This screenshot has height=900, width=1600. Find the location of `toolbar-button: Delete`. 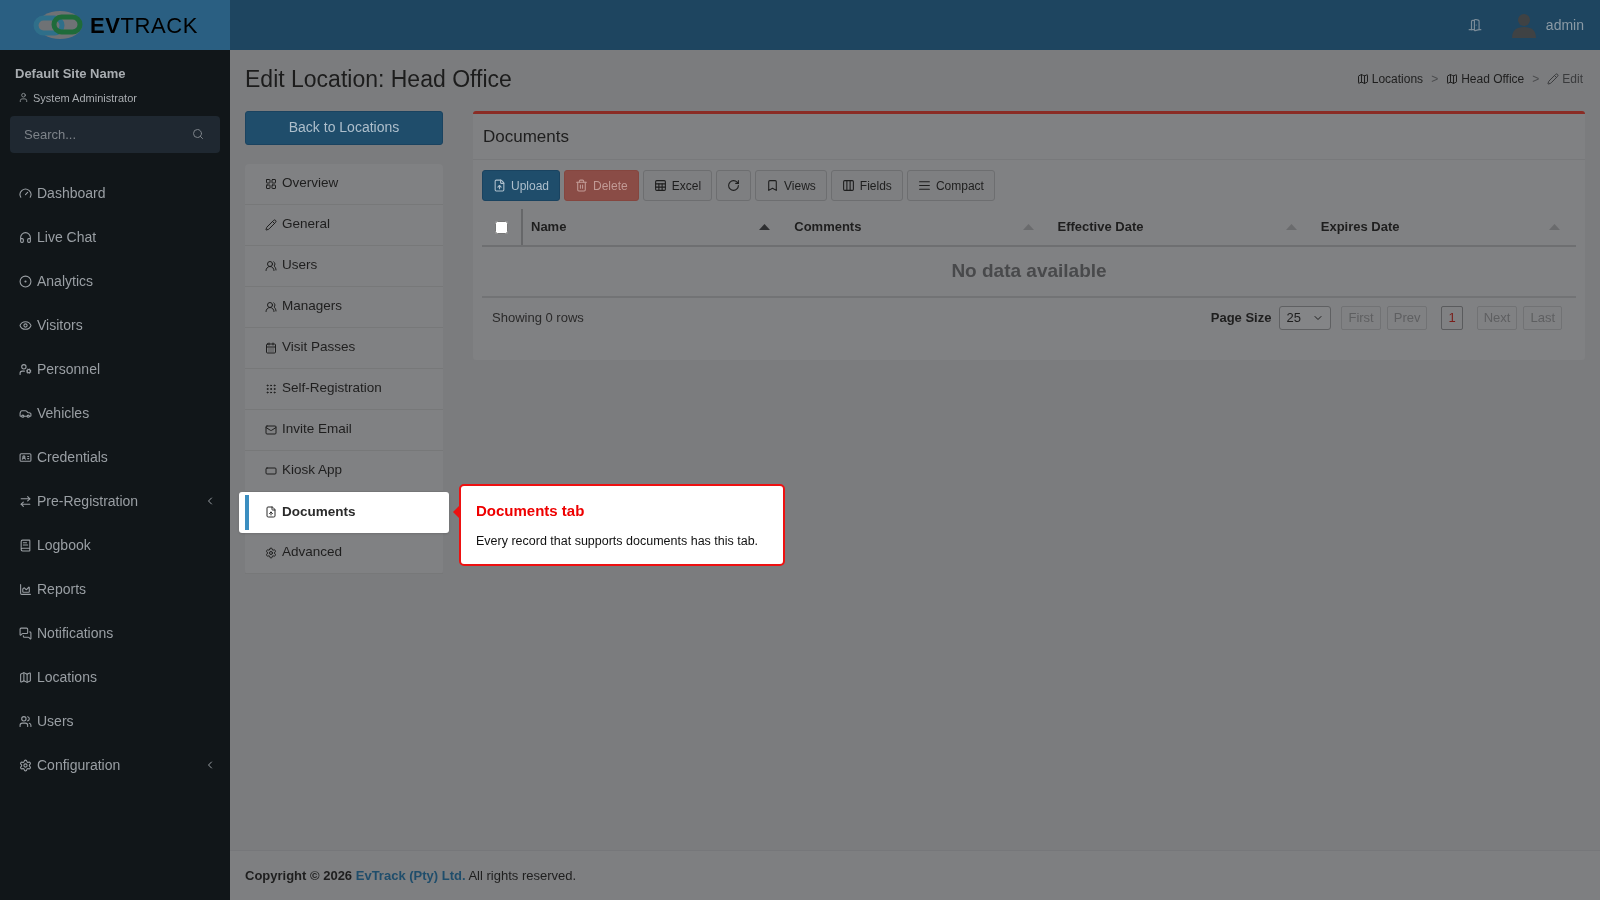

toolbar-button: Delete is located at coordinates (601, 185).